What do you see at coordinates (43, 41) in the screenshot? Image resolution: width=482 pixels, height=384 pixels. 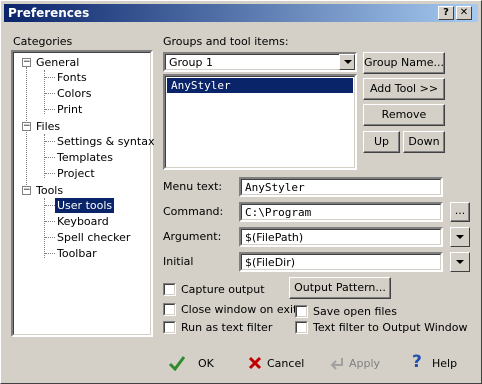 I see `categories-label: Categories` at bounding box center [43, 41].